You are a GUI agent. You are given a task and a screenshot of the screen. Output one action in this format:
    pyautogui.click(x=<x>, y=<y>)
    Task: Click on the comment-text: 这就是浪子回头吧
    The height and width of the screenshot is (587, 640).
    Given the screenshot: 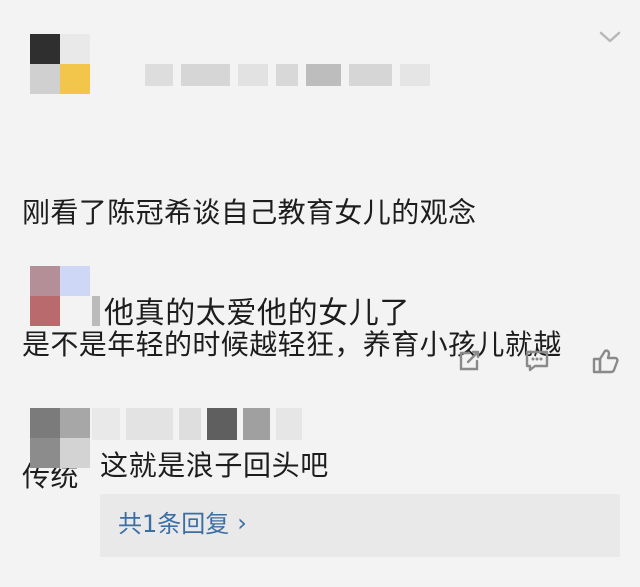 What is the action you would take?
    pyautogui.click(x=214, y=465)
    